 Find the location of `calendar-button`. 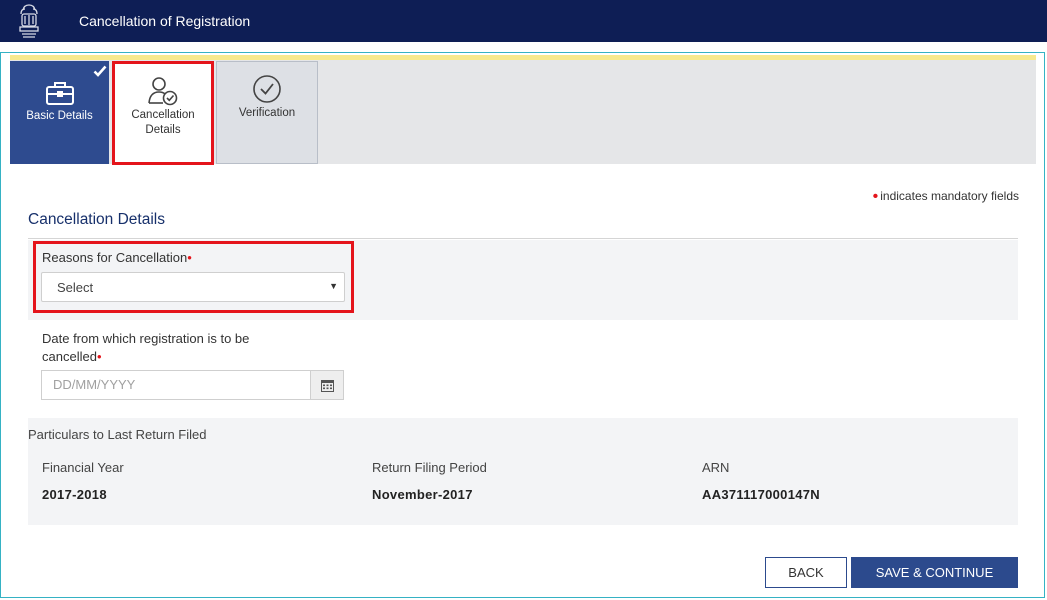

calendar-button is located at coordinates (327, 385).